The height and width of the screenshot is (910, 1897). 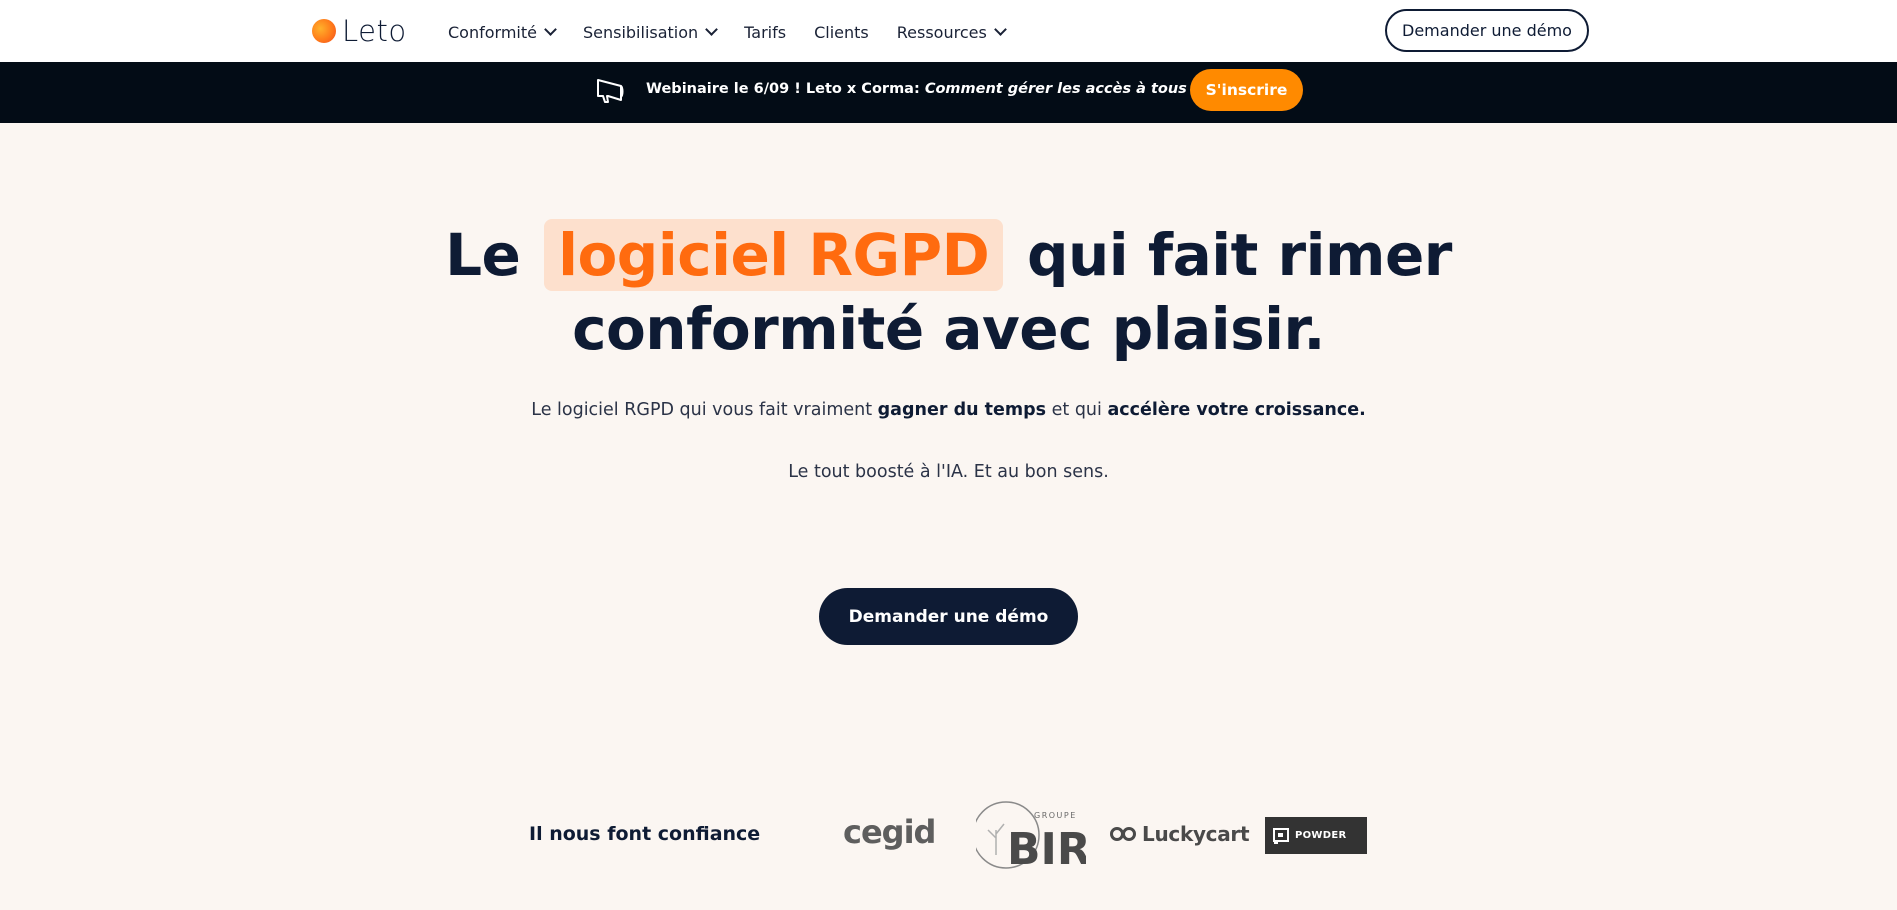 I want to click on menu-item-label: Clients, so click(x=841, y=32).